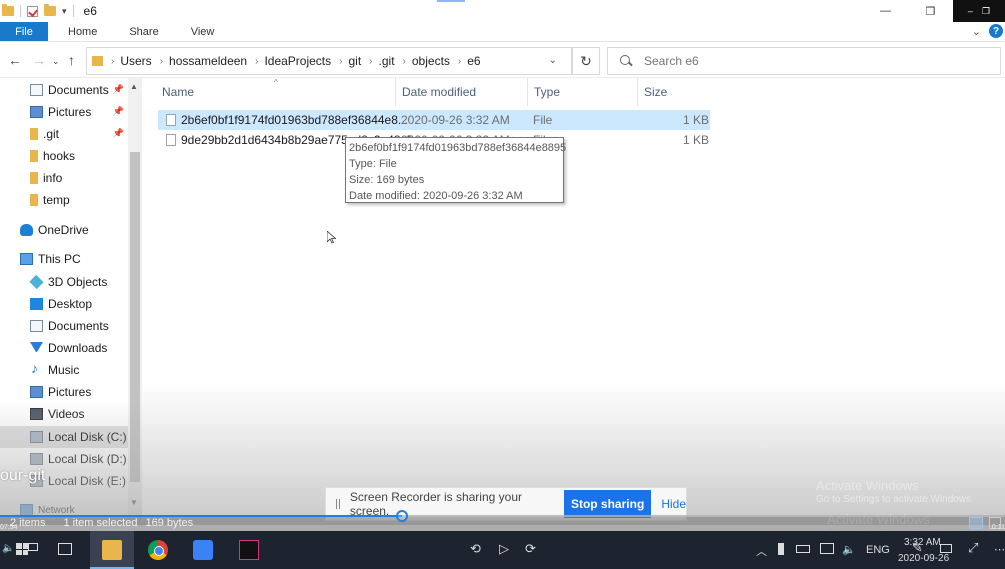  I want to click on file-icon, so click(171, 140).